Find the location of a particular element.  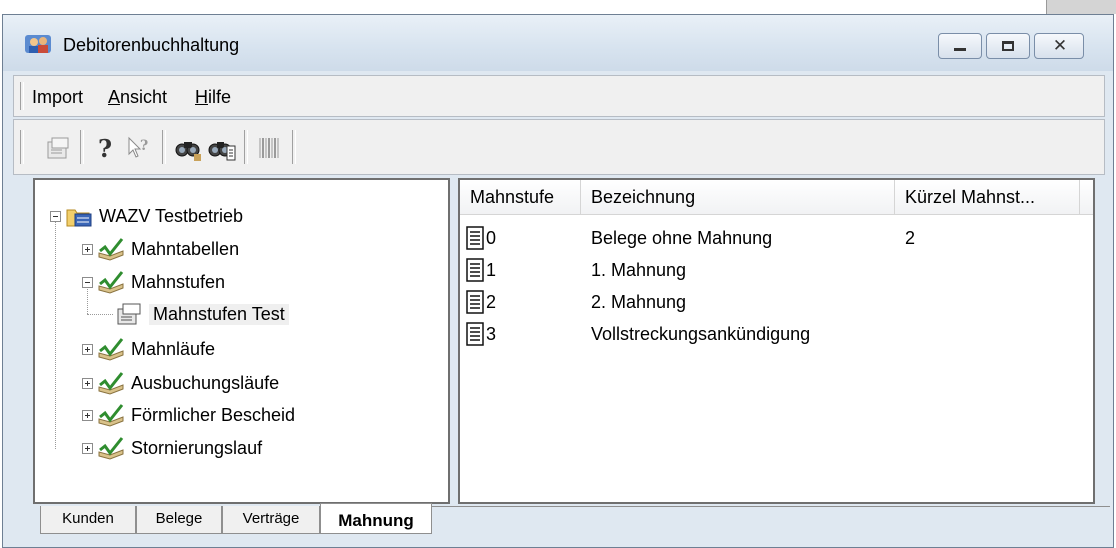

list-row: 3 Vollstreckungsankündigung is located at coordinates (776, 334).